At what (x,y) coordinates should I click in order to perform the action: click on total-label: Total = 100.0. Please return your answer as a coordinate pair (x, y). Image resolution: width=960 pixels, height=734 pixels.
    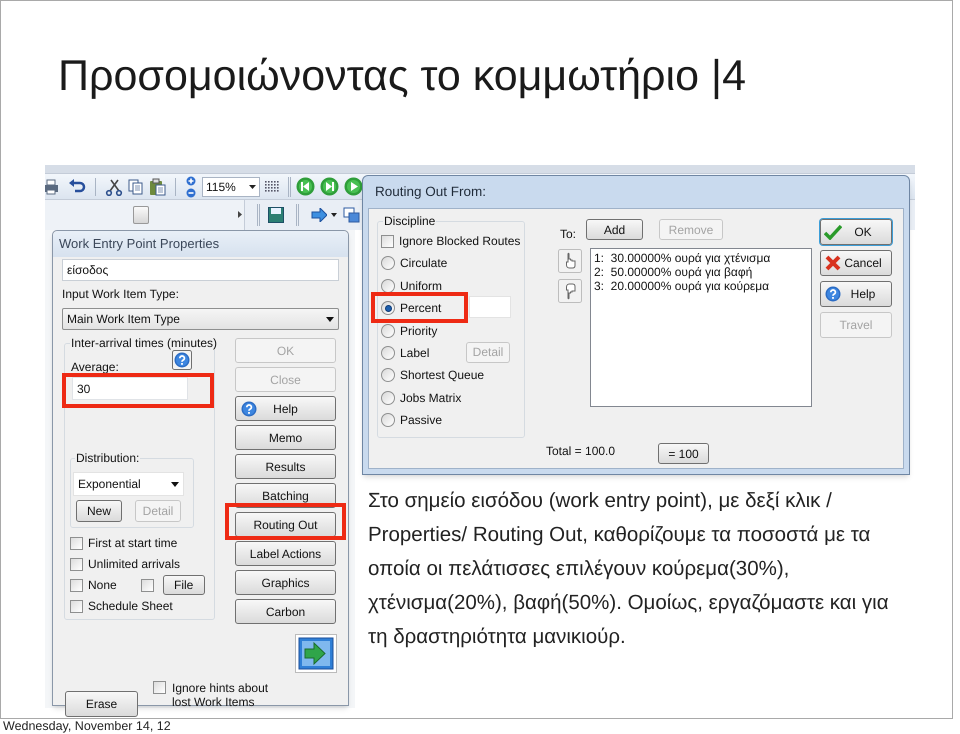
    Looking at the image, I should click on (581, 451).